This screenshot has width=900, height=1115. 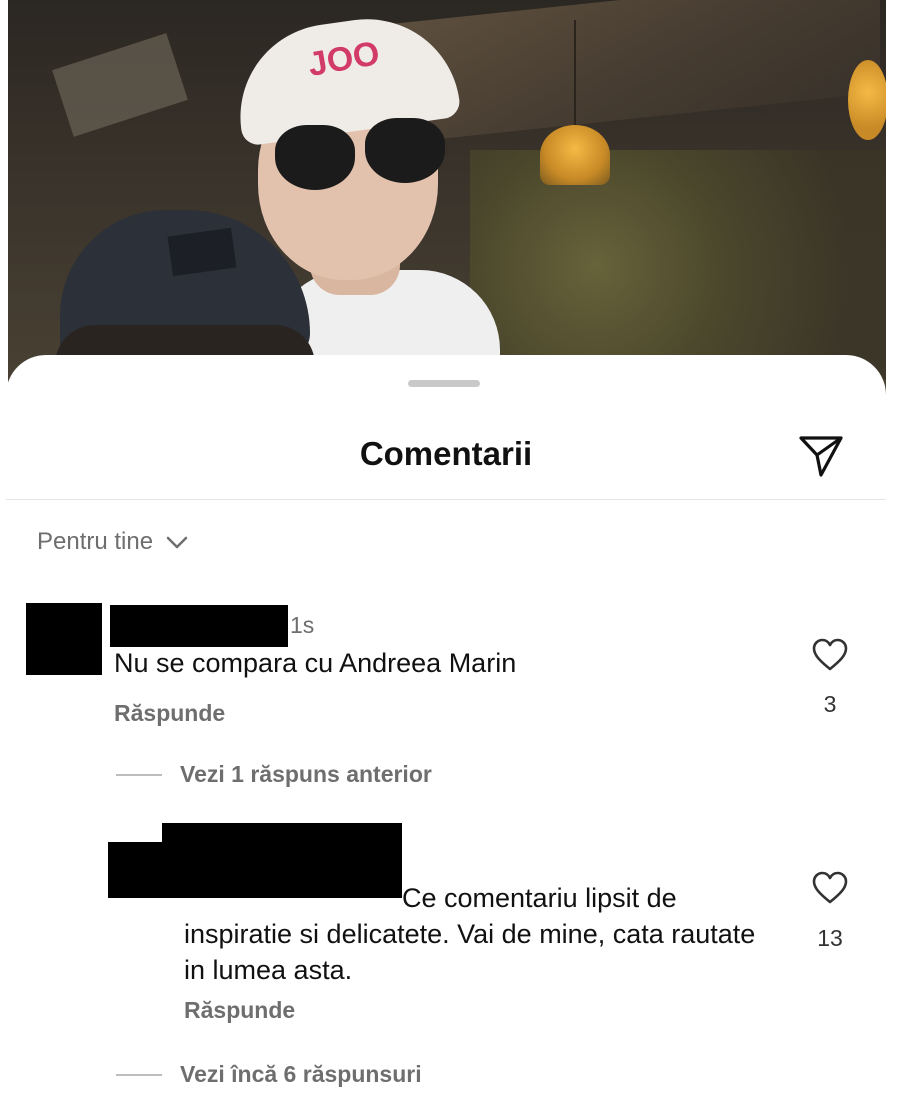 I want to click on avatar-redacted, so click(x=64, y=639).